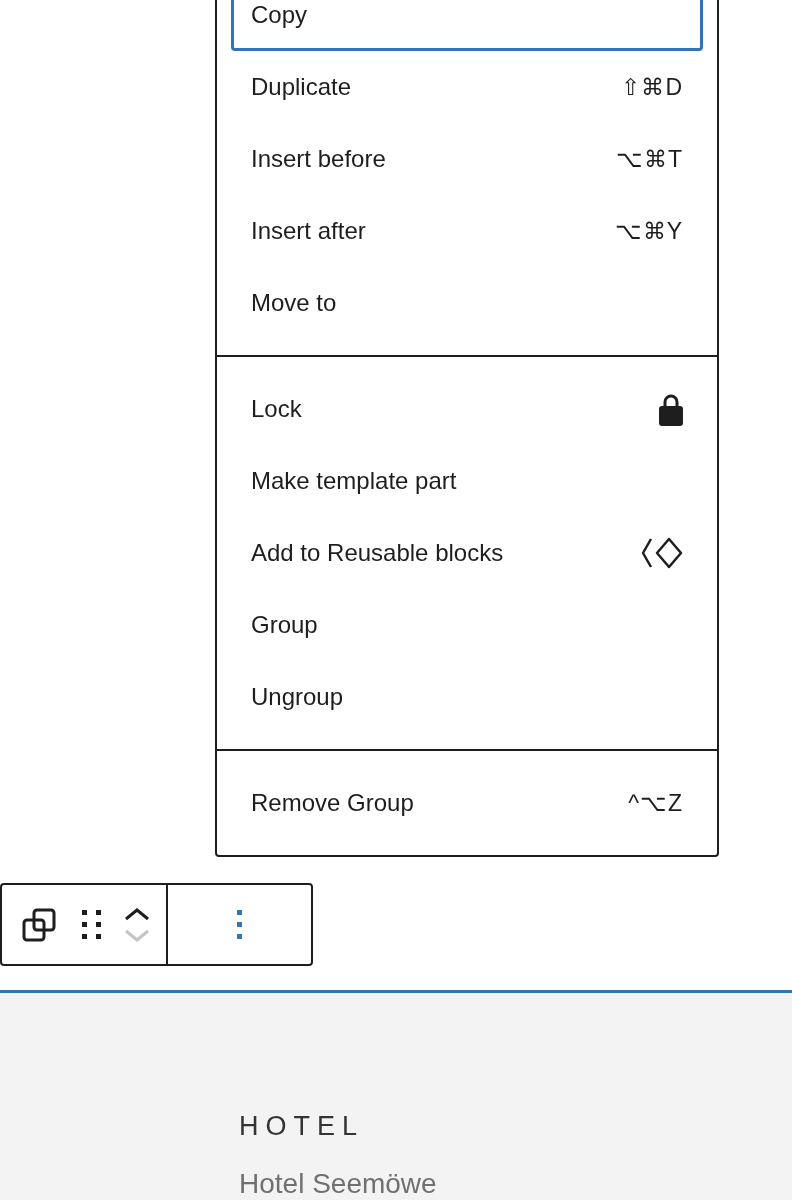 Image resolution: width=792 pixels, height=1200 pixels. What do you see at coordinates (467, 87) in the screenshot?
I see `menu-item: Duplicate ⇧⌘D` at bounding box center [467, 87].